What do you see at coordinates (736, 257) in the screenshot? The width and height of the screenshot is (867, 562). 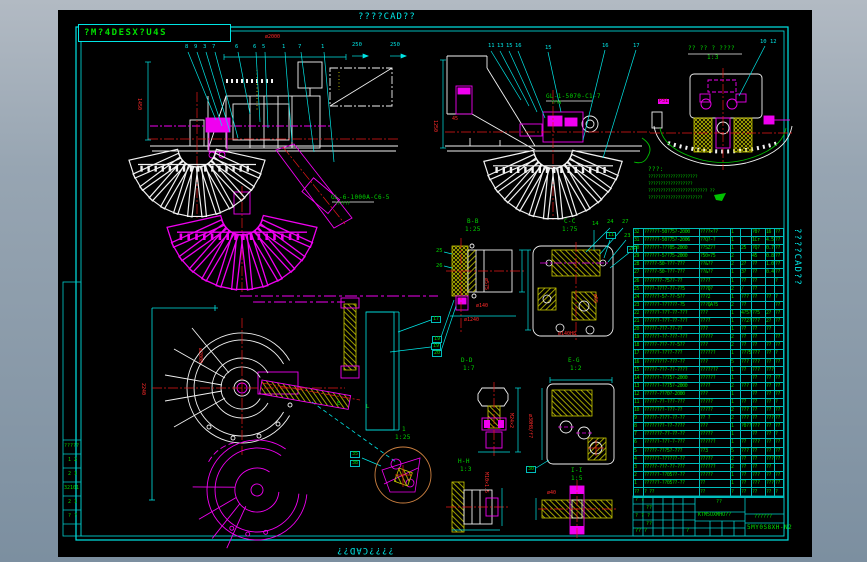 I see `bom-cell-qty: 2` at bounding box center [736, 257].